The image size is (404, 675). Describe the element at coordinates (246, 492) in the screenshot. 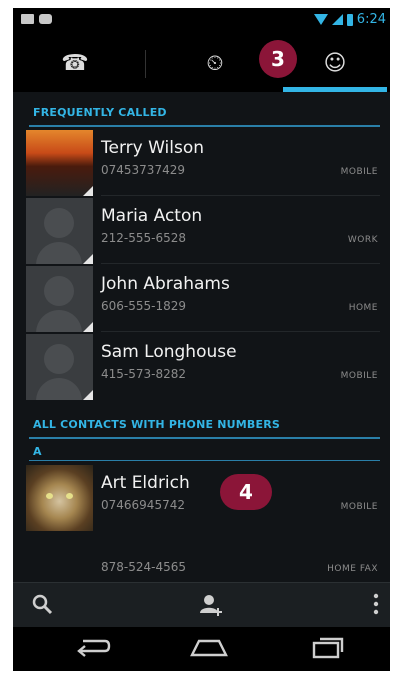

I see `callout-step-4: 4` at that location.